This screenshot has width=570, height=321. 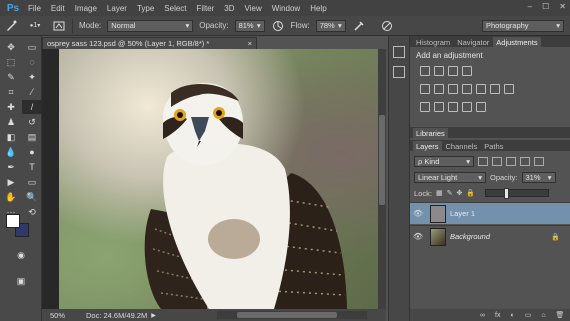 I want to click on exposure-icon, so click(x=467, y=71).